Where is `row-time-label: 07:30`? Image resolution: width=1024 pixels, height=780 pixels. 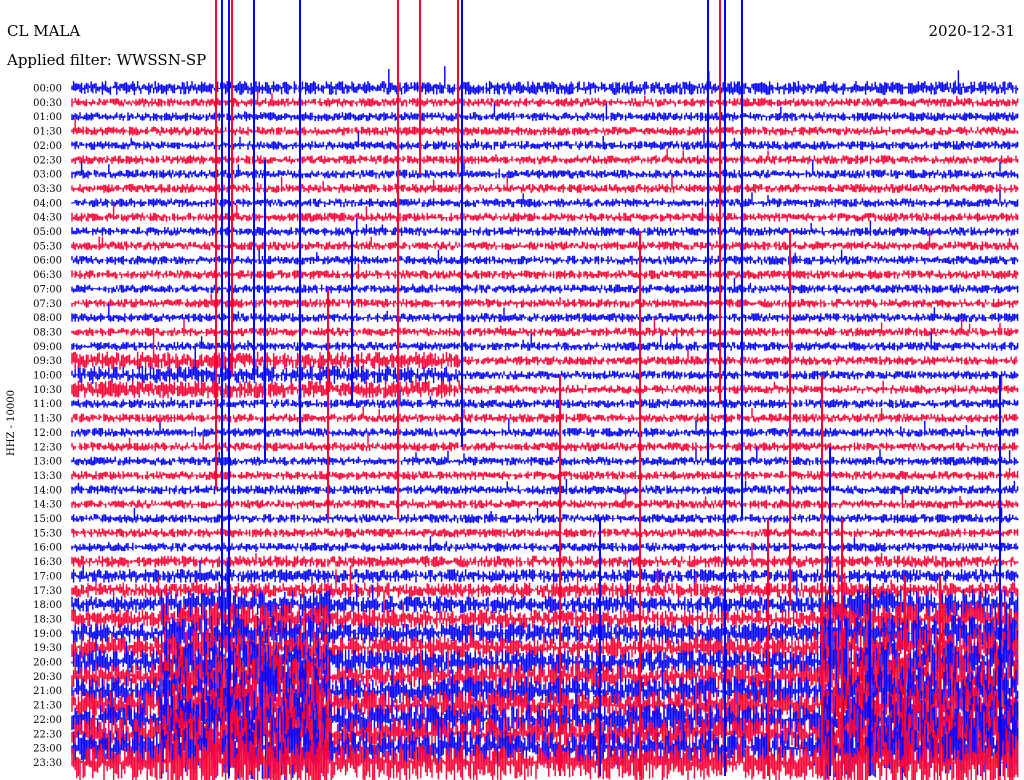
row-time-label: 07:30 is located at coordinates (47, 304).